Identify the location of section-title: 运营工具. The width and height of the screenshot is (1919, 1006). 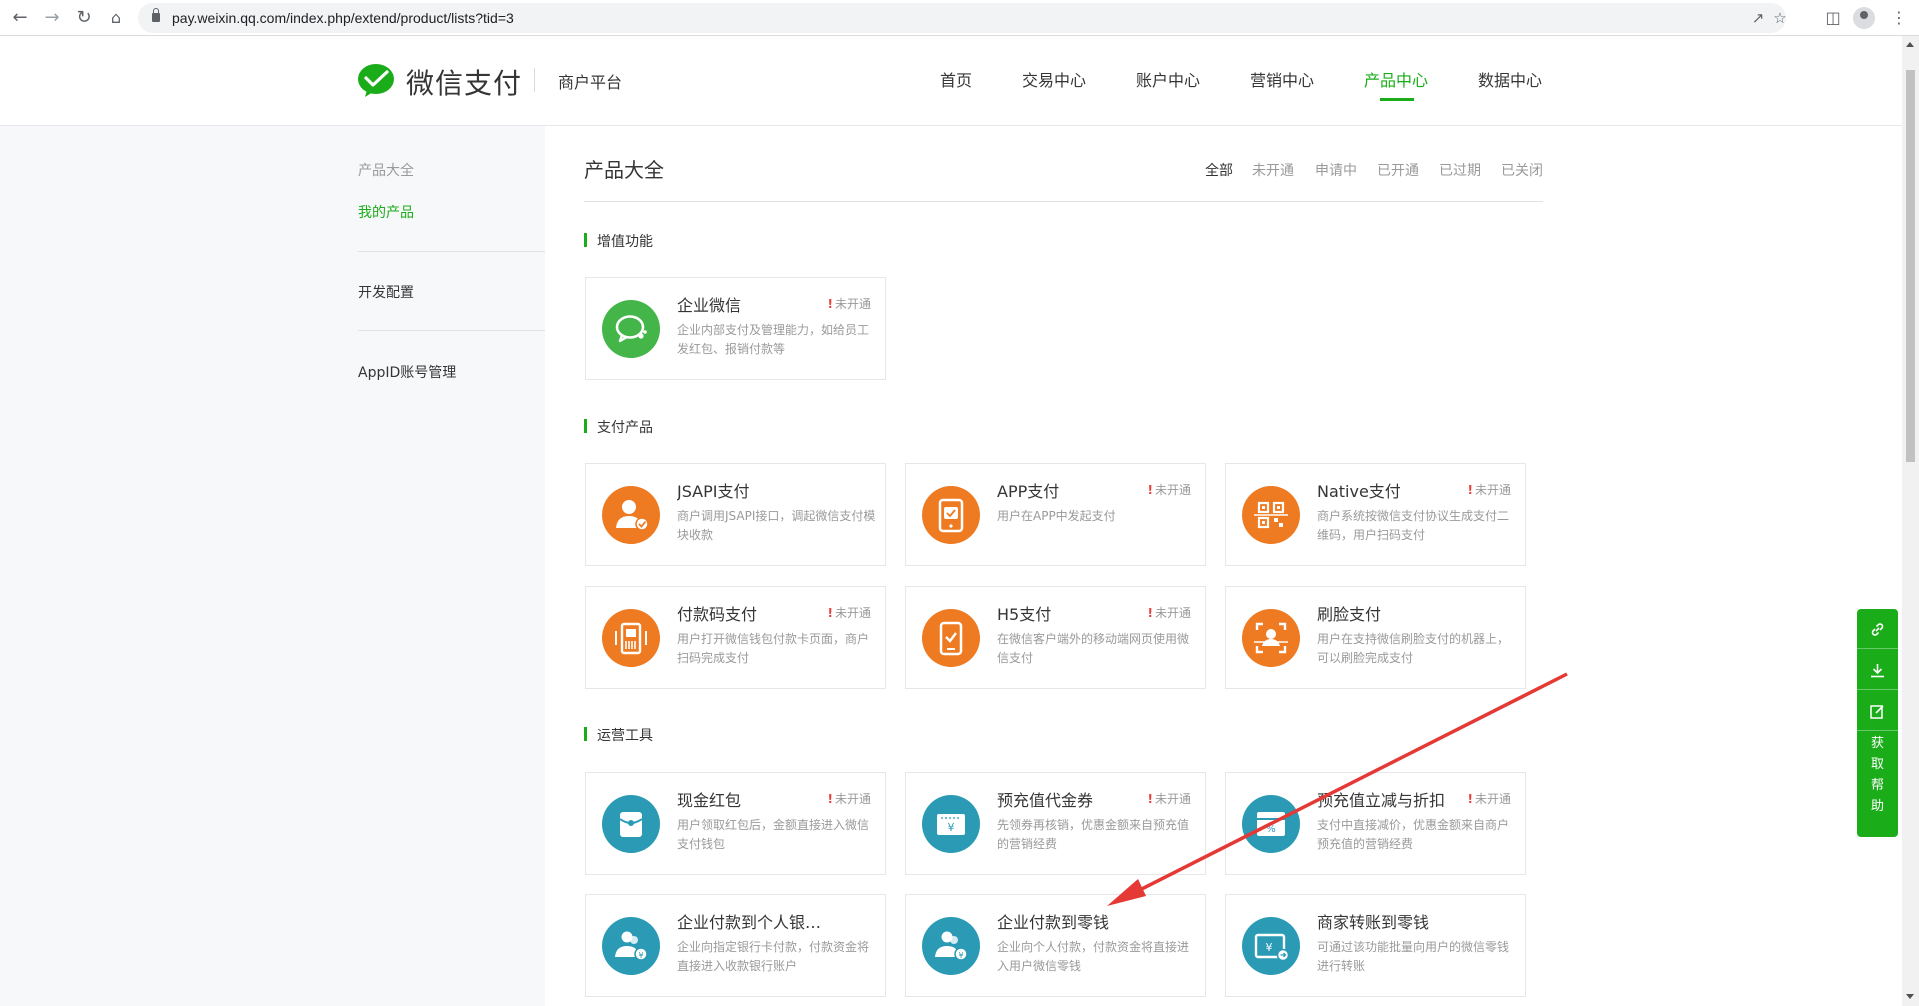
(625, 736).